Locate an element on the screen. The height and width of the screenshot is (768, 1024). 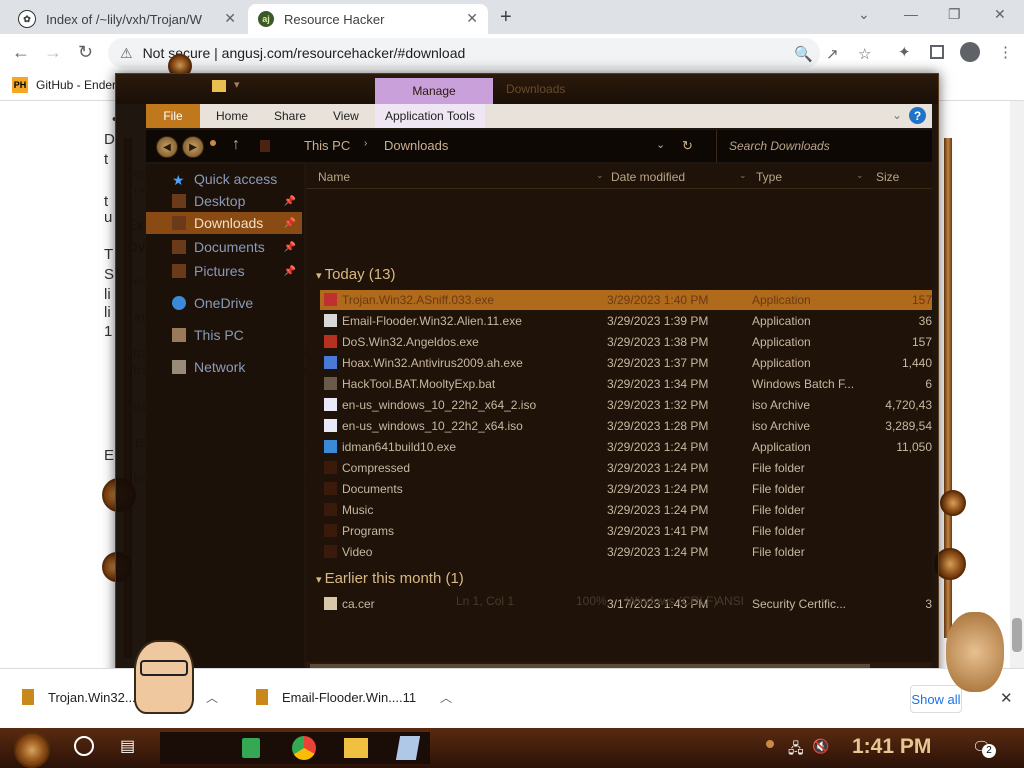
notepad-icon is located at coordinates (408, 748).